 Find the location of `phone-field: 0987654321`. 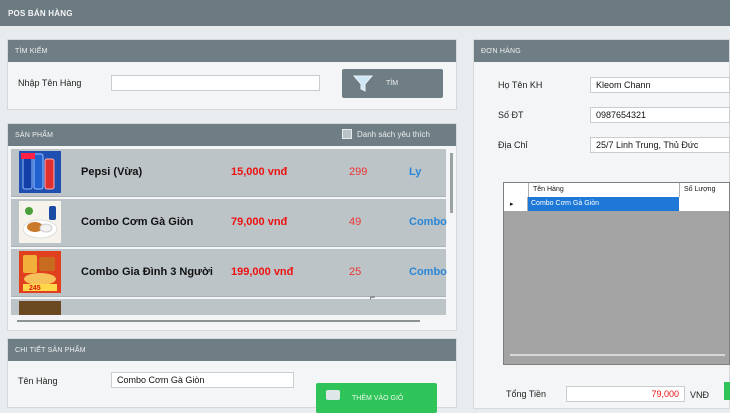

phone-field: 0987654321 is located at coordinates (660, 115).